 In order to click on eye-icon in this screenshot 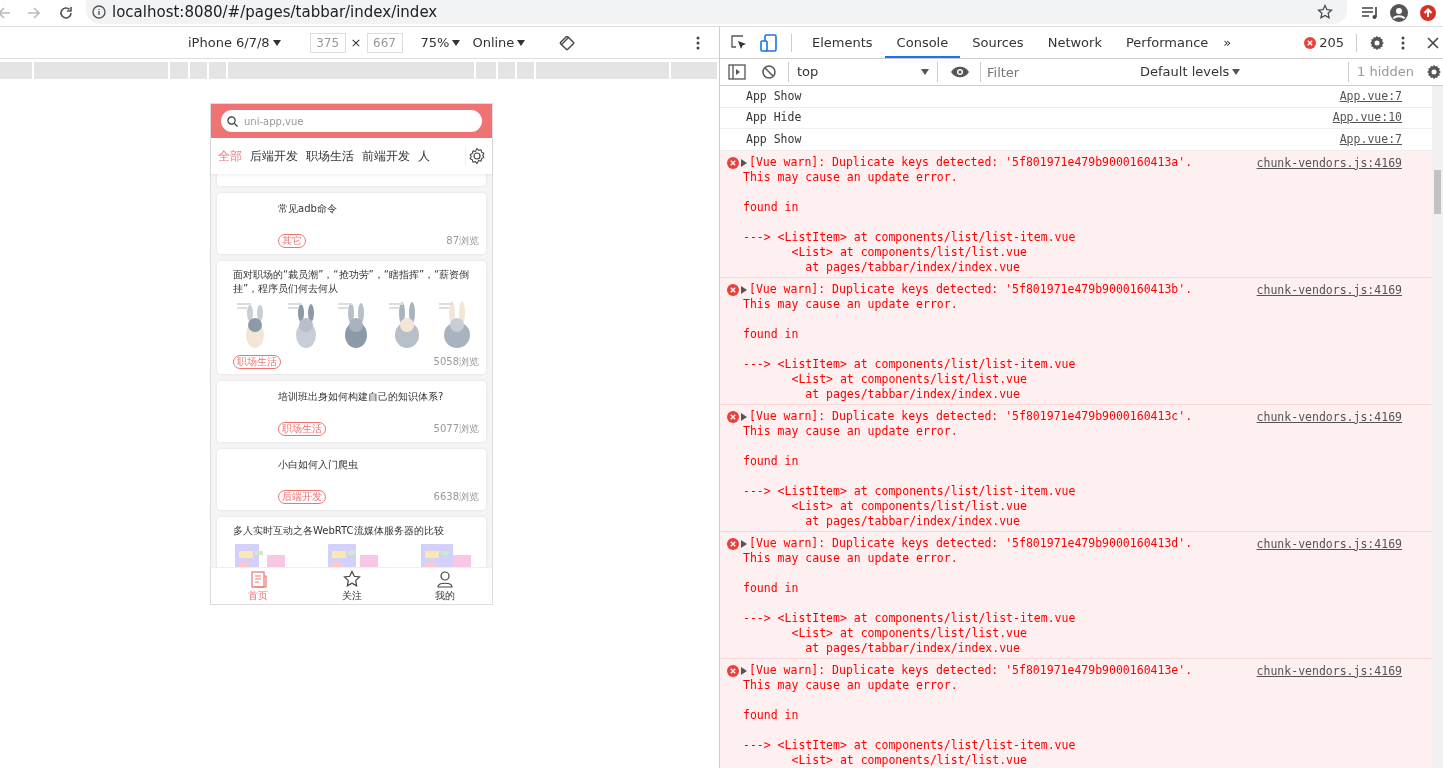, I will do `click(960, 72)`.